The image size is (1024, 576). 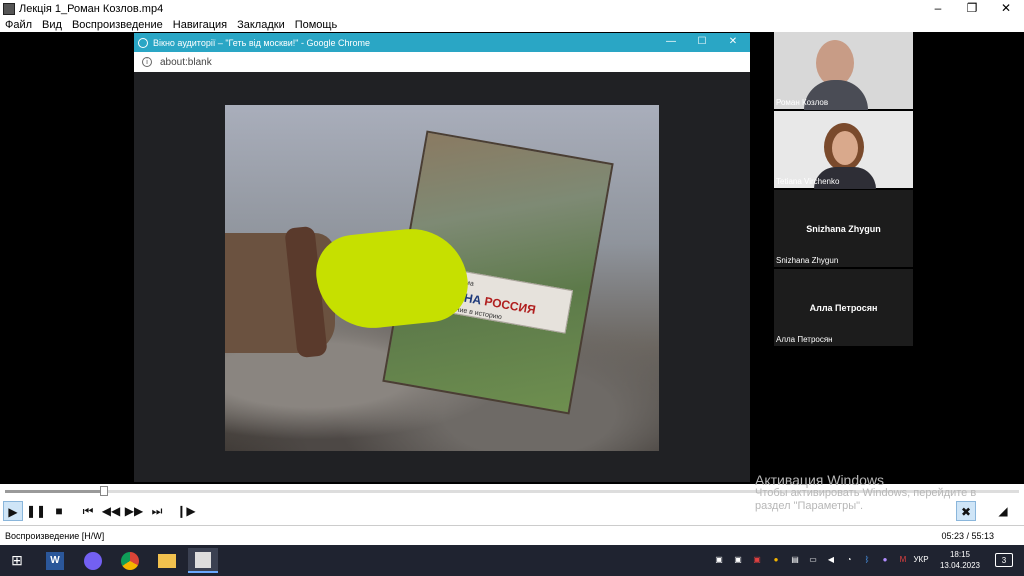 I want to click on status-bar: Воспроизведение [H/W] 05:23 / 55:13, so click(x=512, y=535).